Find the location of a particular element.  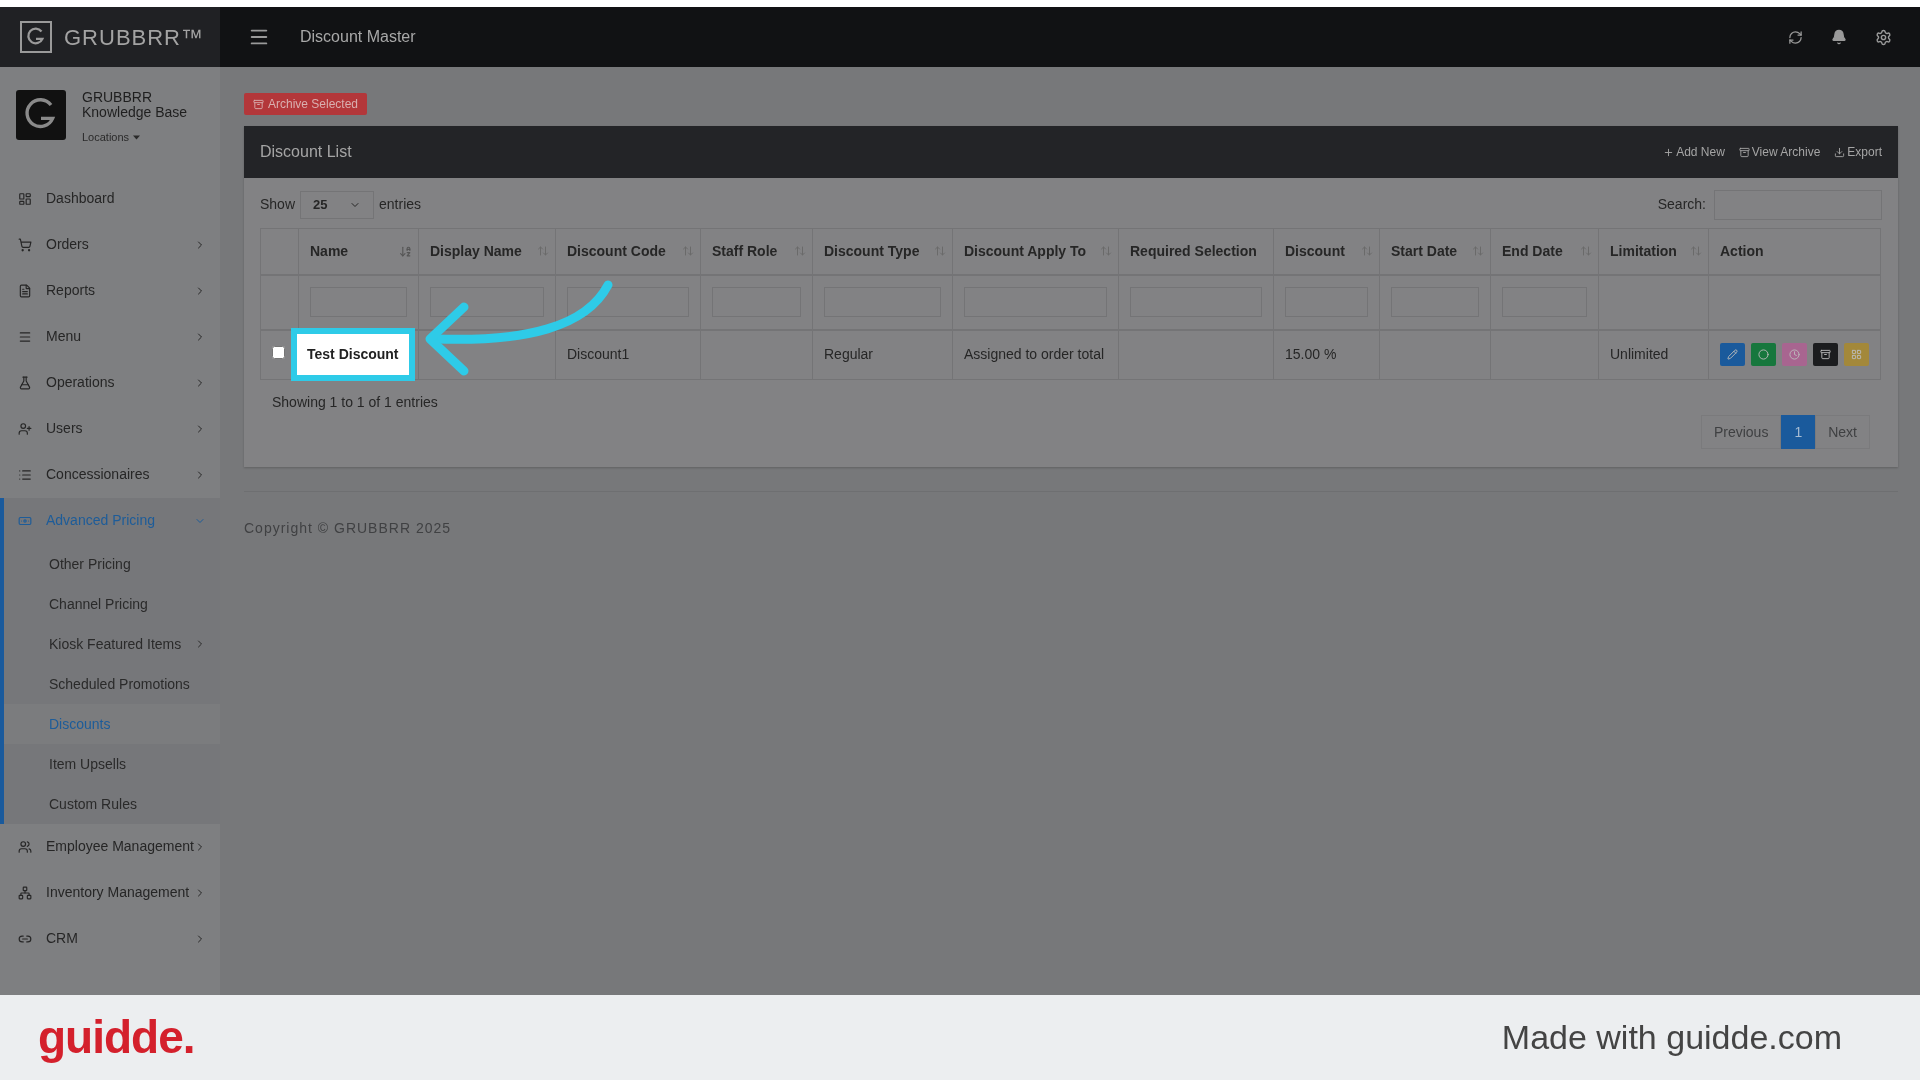

show-label: Show is located at coordinates (278, 204).